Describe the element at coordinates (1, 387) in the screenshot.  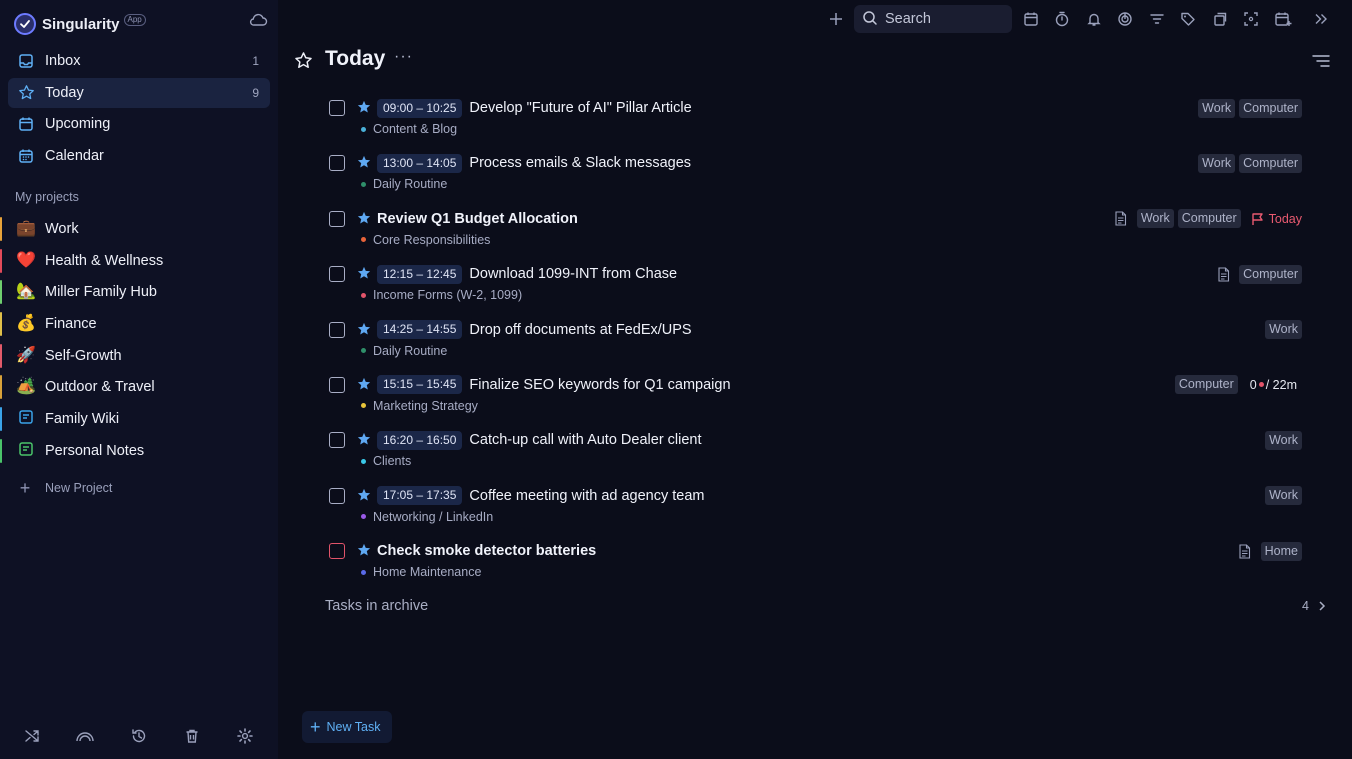
I see `project-color-bar` at that location.